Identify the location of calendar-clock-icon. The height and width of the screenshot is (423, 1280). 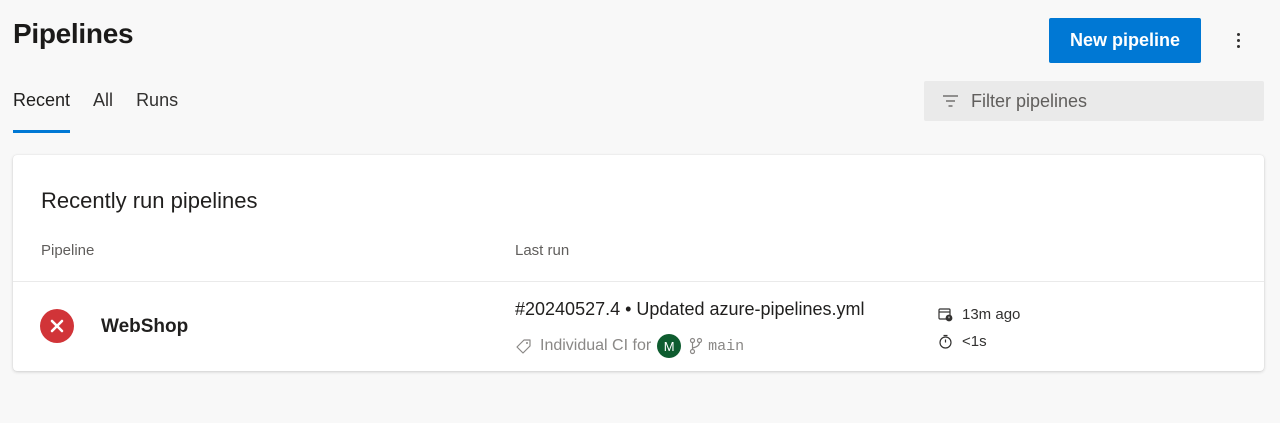
(945, 315).